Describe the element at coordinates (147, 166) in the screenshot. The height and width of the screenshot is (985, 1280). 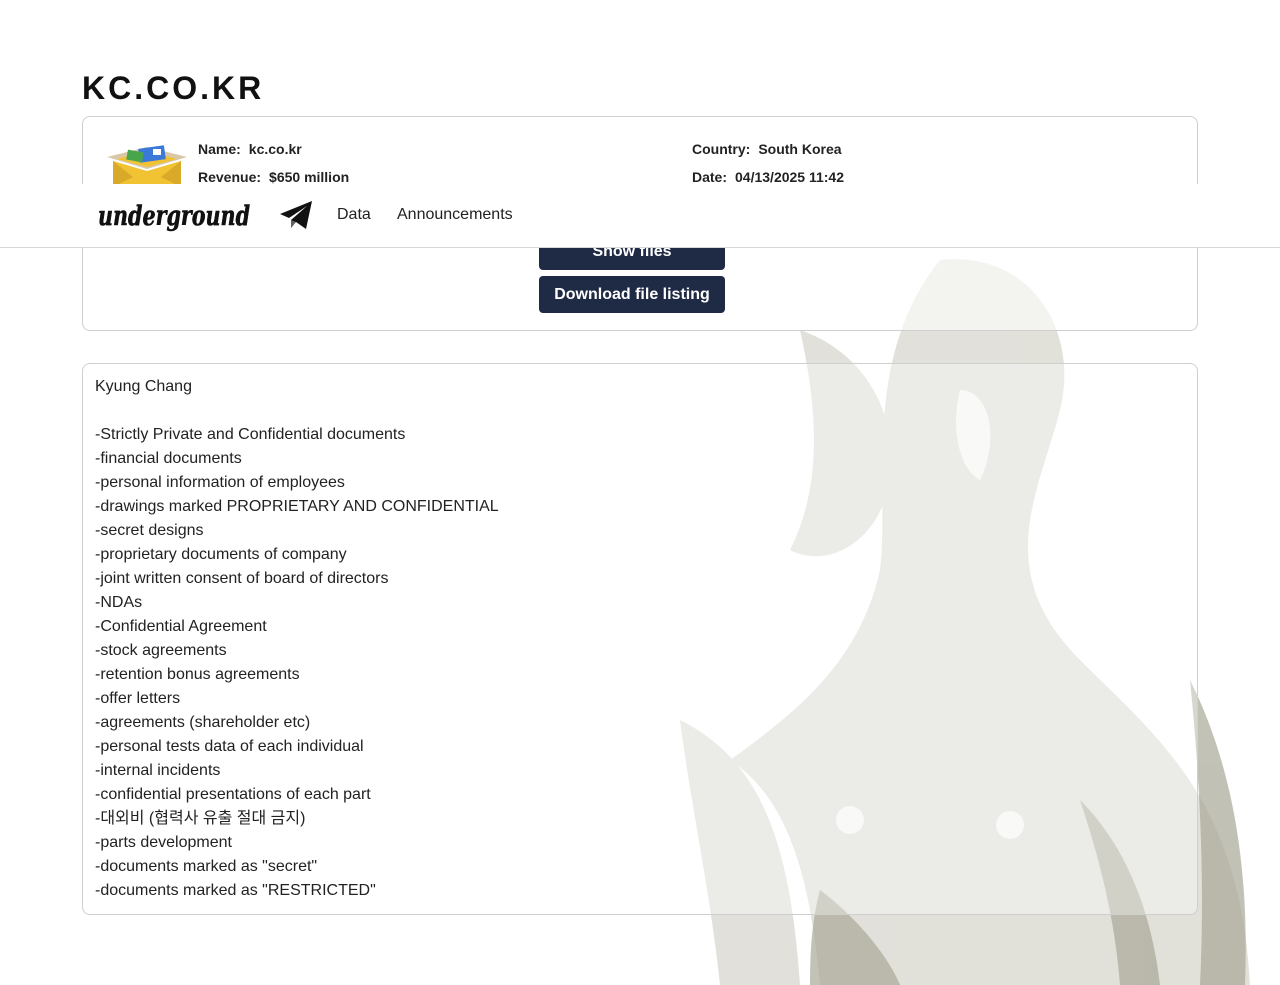
I see `open-box-icon` at that location.